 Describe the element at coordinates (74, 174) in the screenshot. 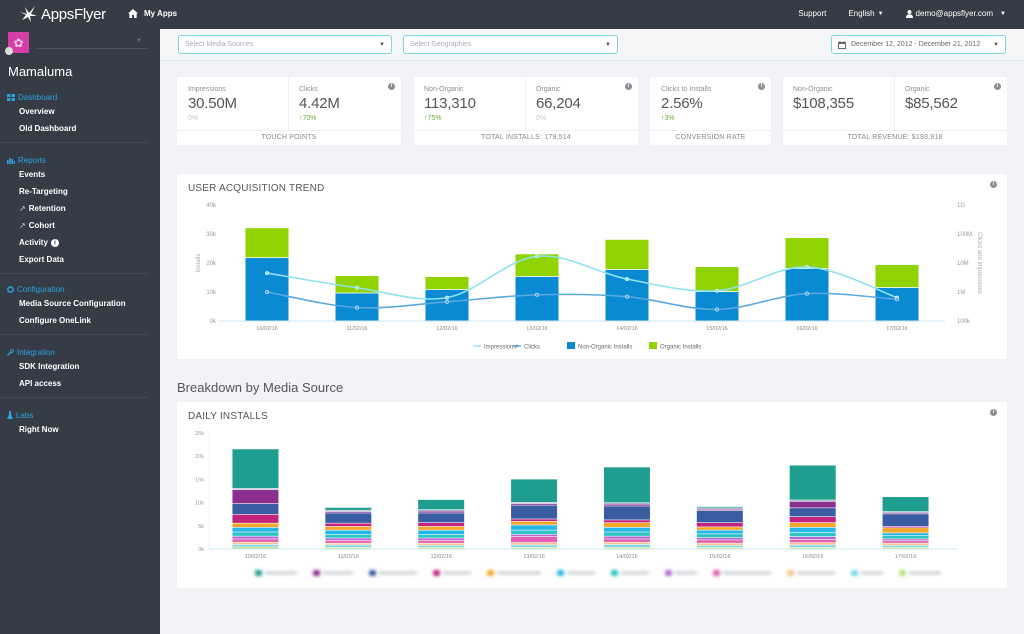

I see `sidebar-item-events: Events` at that location.